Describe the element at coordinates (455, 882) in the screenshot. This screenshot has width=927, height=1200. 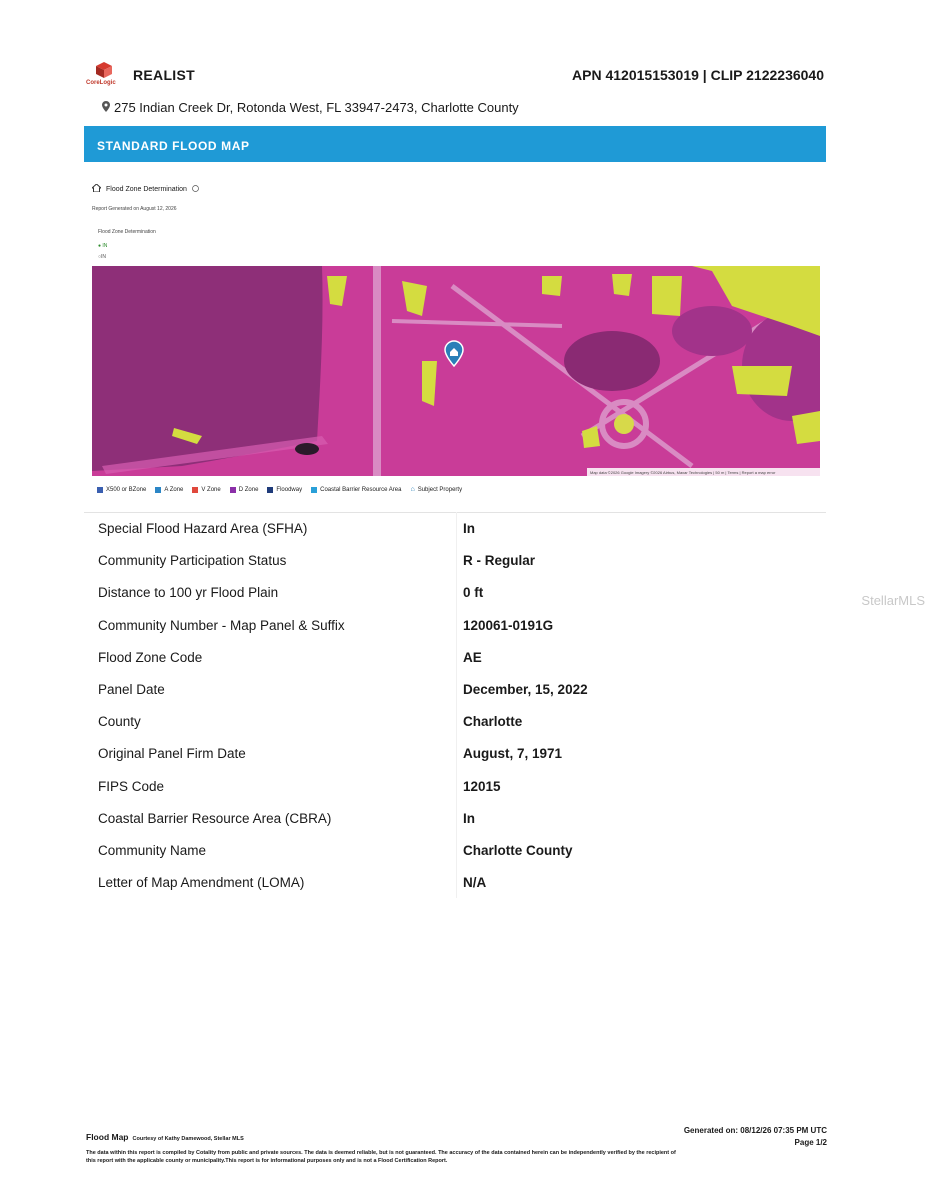
I see `table-row: Letter of Map Amendment (LOMA) N/A` at that location.